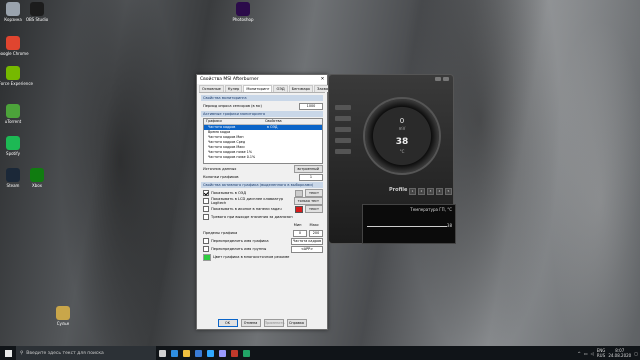 The width and height of the screenshot is (640, 360). Describe the element at coordinates (438, 79) in the screenshot. I see `minimize-icon` at that location.